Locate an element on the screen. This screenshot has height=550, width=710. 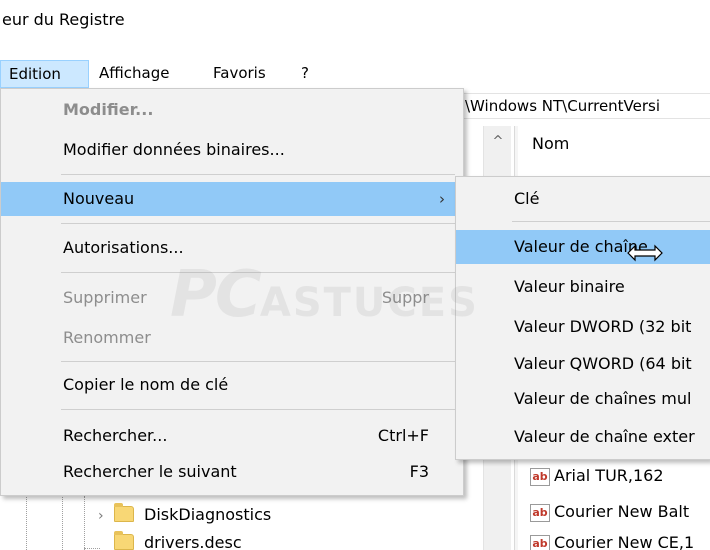
title-bar: eur du Registre is located at coordinates (355, 21).